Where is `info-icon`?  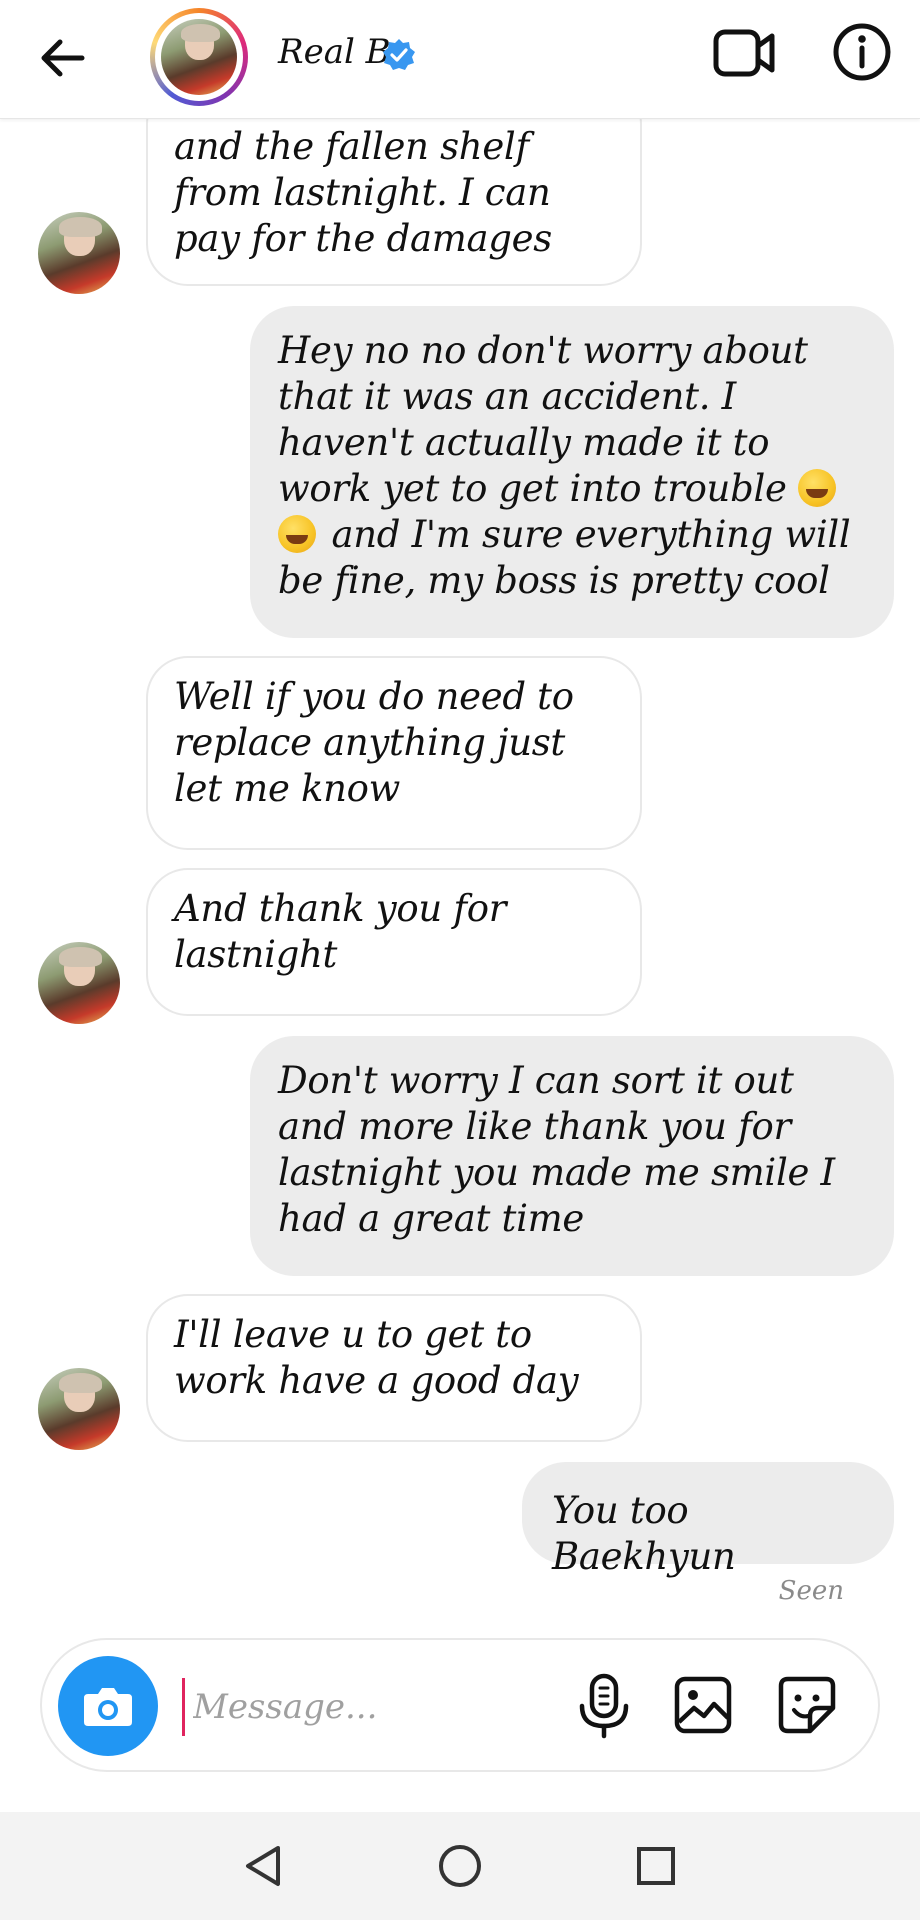
info-icon is located at coordinates (862, 52).